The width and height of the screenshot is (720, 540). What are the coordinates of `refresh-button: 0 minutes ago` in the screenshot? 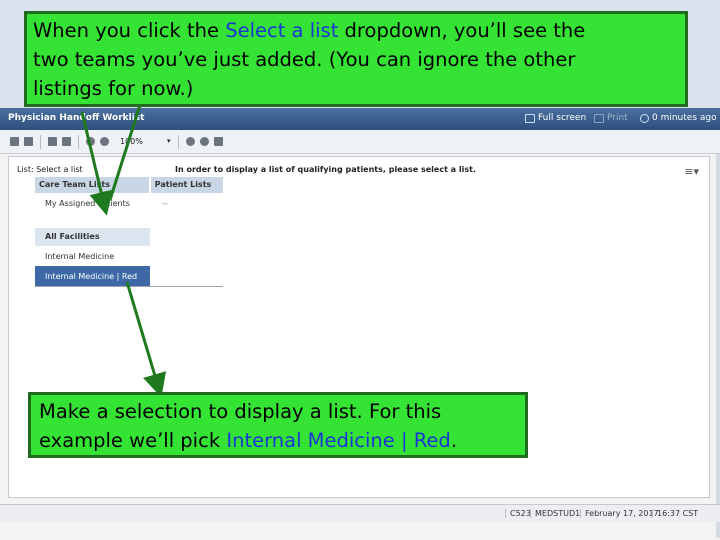 It's located at (678, 118).